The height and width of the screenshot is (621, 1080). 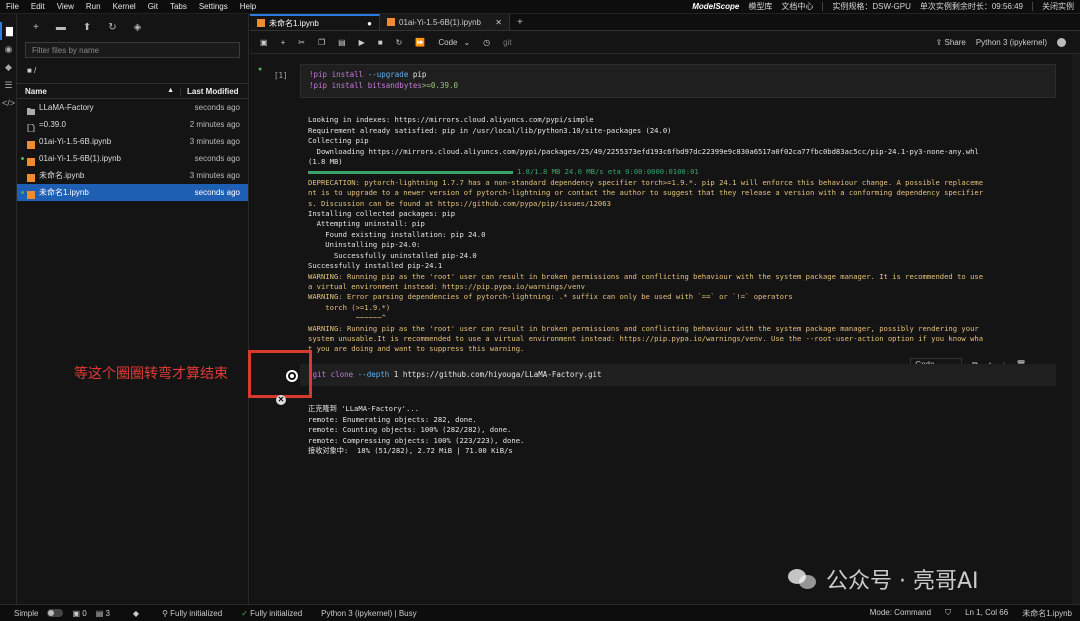 I want to click on folder-icon: ▇, so click(x=8, y=31).